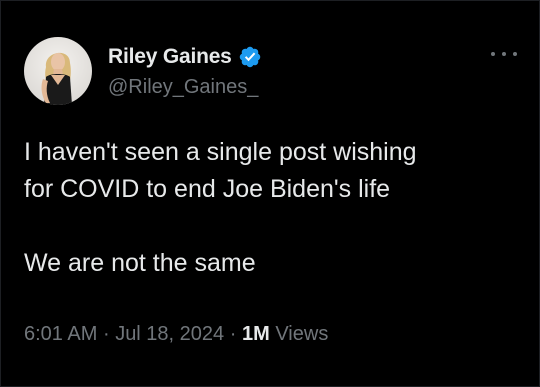 The height and width of the screenshot is (387, 540). Describe the element at coordinates (170, 57) in the screenshot. I see `author-display-name: Riley Gaines` at that location.